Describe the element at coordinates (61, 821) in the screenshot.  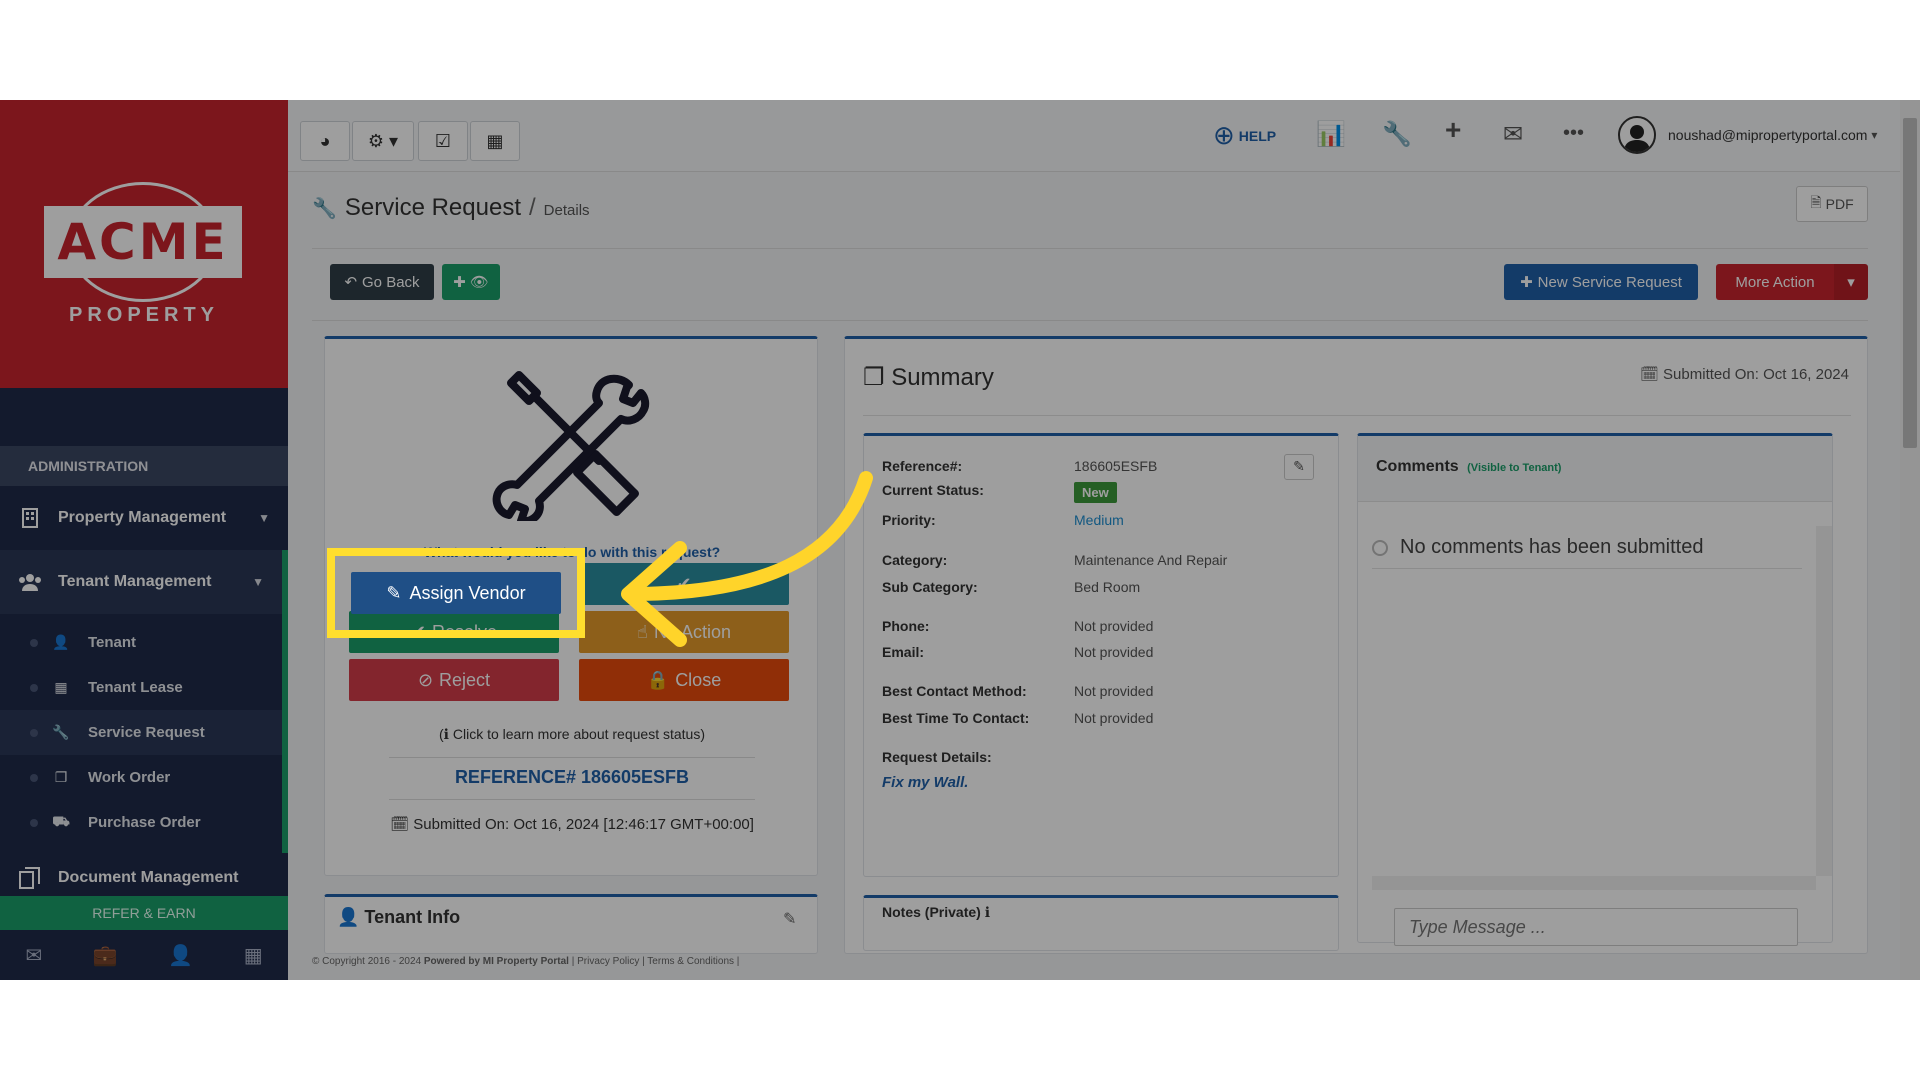
I see `truck-icon: ⛟` at that location.